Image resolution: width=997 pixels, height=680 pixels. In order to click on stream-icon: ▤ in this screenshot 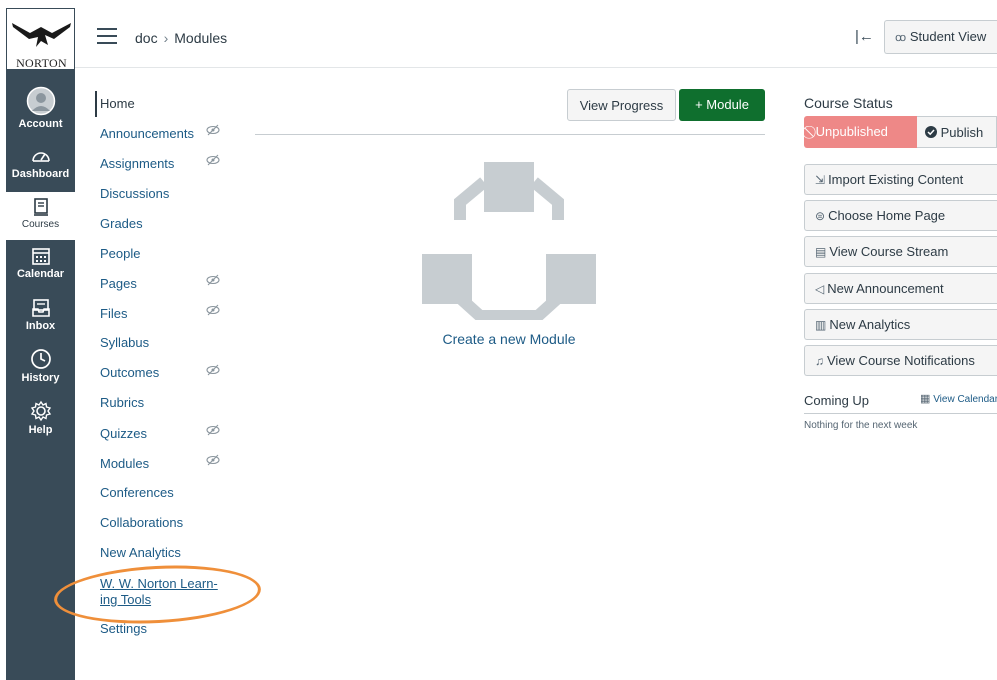, I will do `click(821, 252)`.